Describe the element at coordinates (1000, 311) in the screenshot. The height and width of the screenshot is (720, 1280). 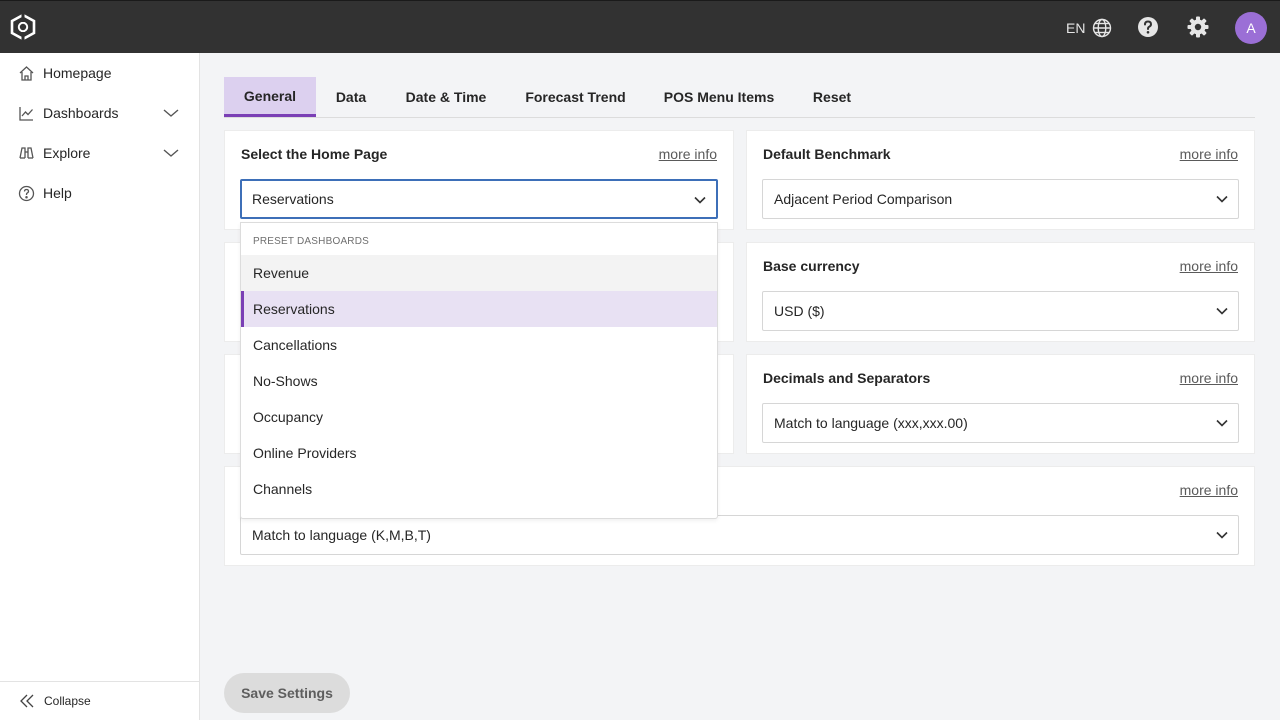
I see `base-currency-select: USD ($)` at that location.